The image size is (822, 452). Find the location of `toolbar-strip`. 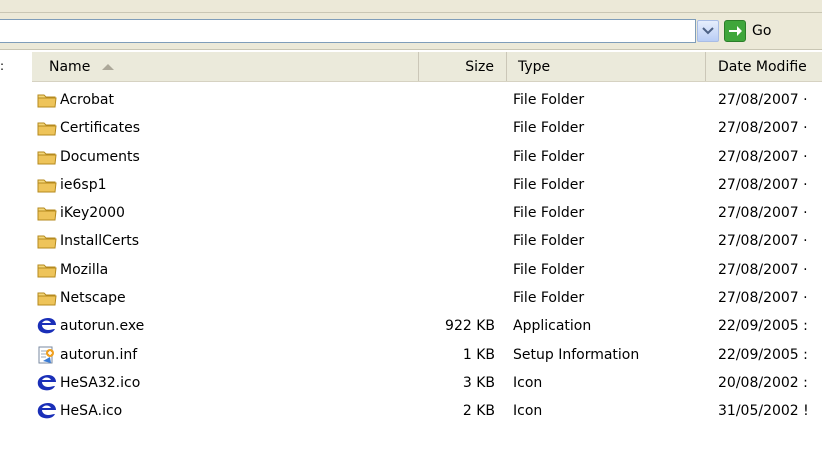

toolbar-strip is located at coordinates (411, 6).